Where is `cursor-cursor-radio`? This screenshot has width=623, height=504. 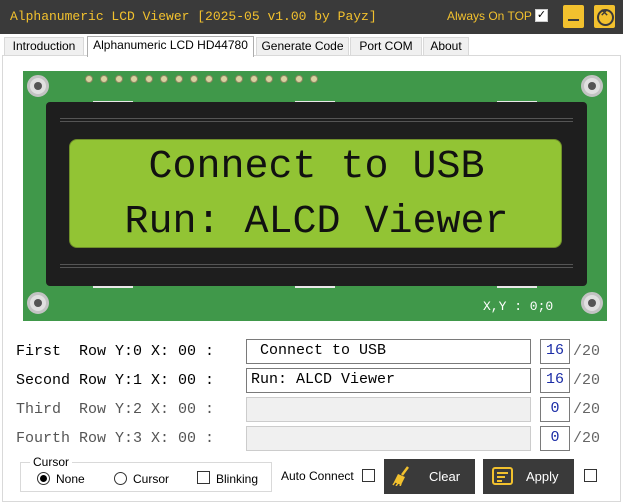 cursor-cursor-radio is located at coordinates (120, 478).